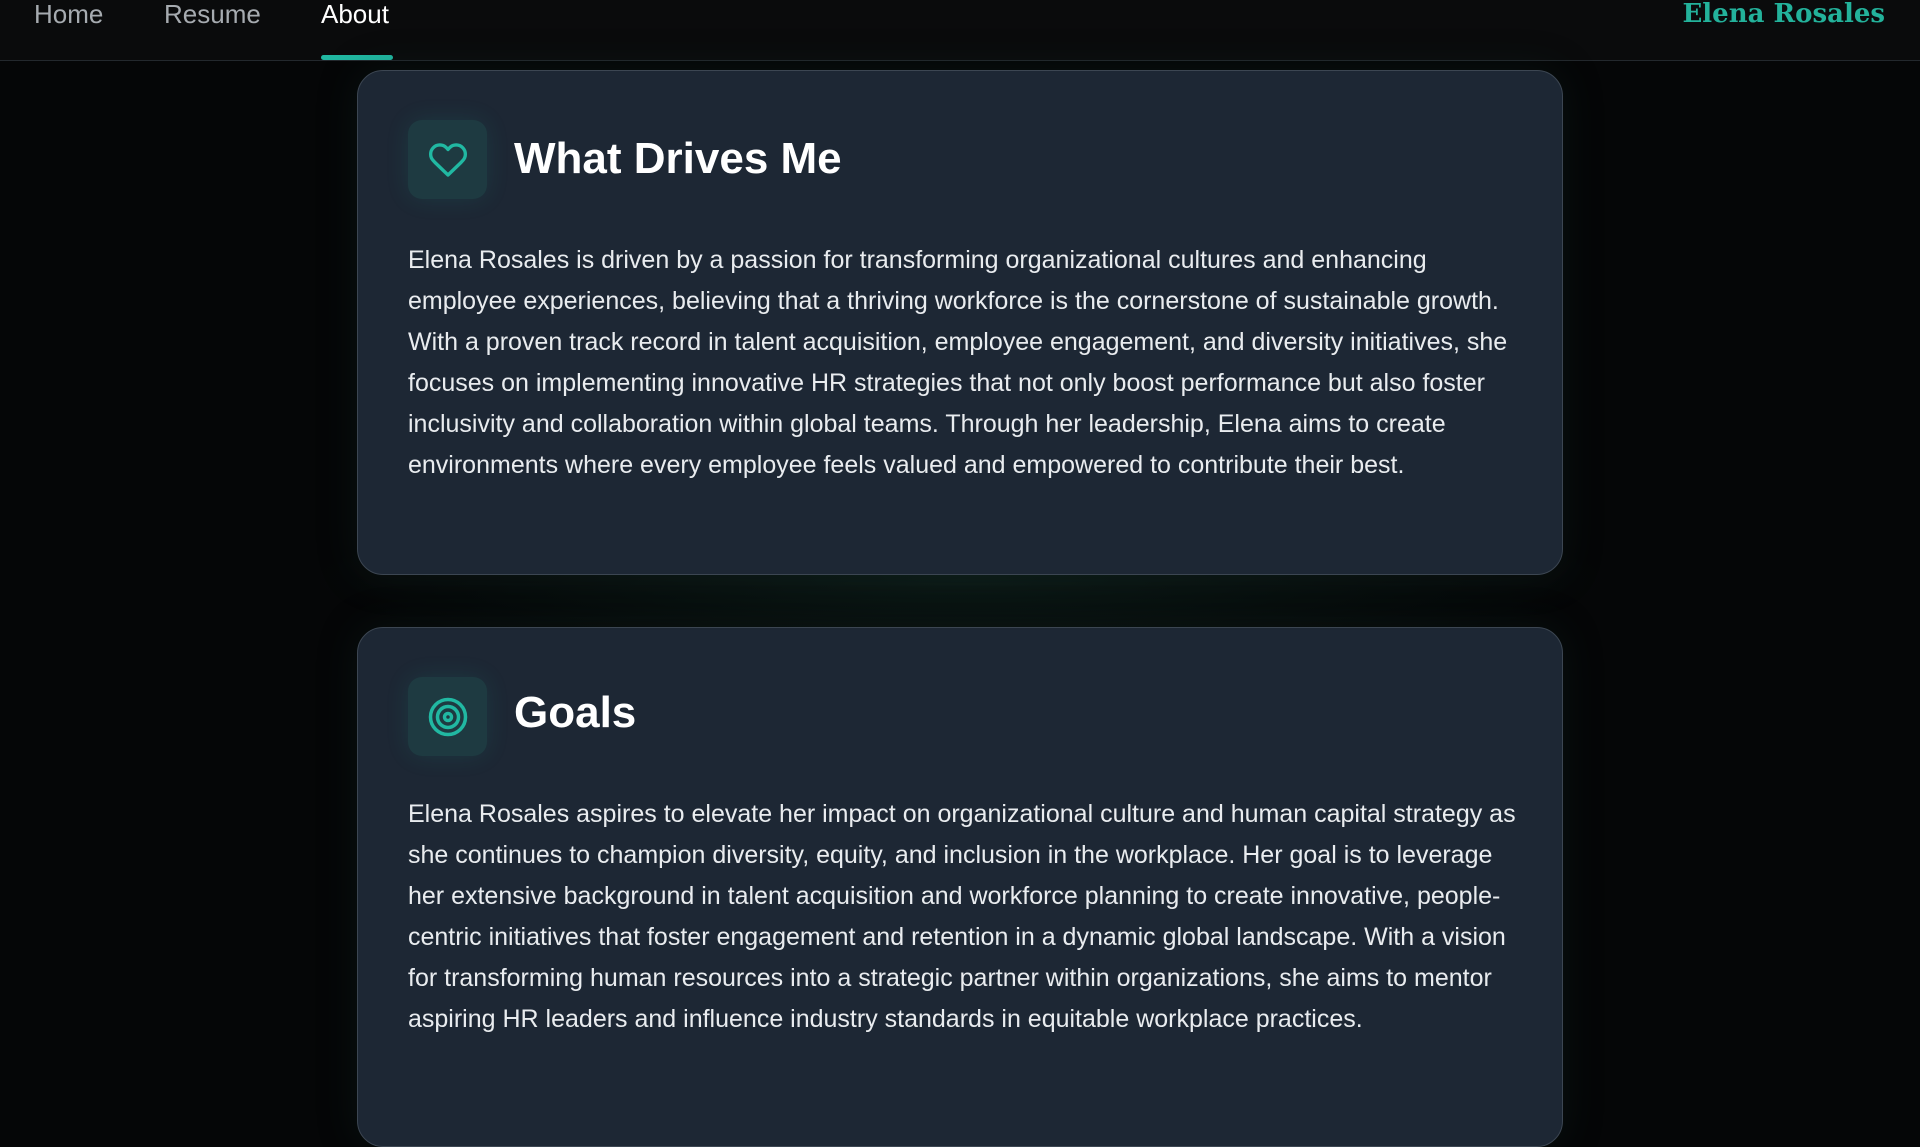 Image resolution: width=1920 pixels, height=1147 pixels. Describe the element at coordinates (678, 158) in the screenshot. I see `section-title: What Drives Me` at that location.